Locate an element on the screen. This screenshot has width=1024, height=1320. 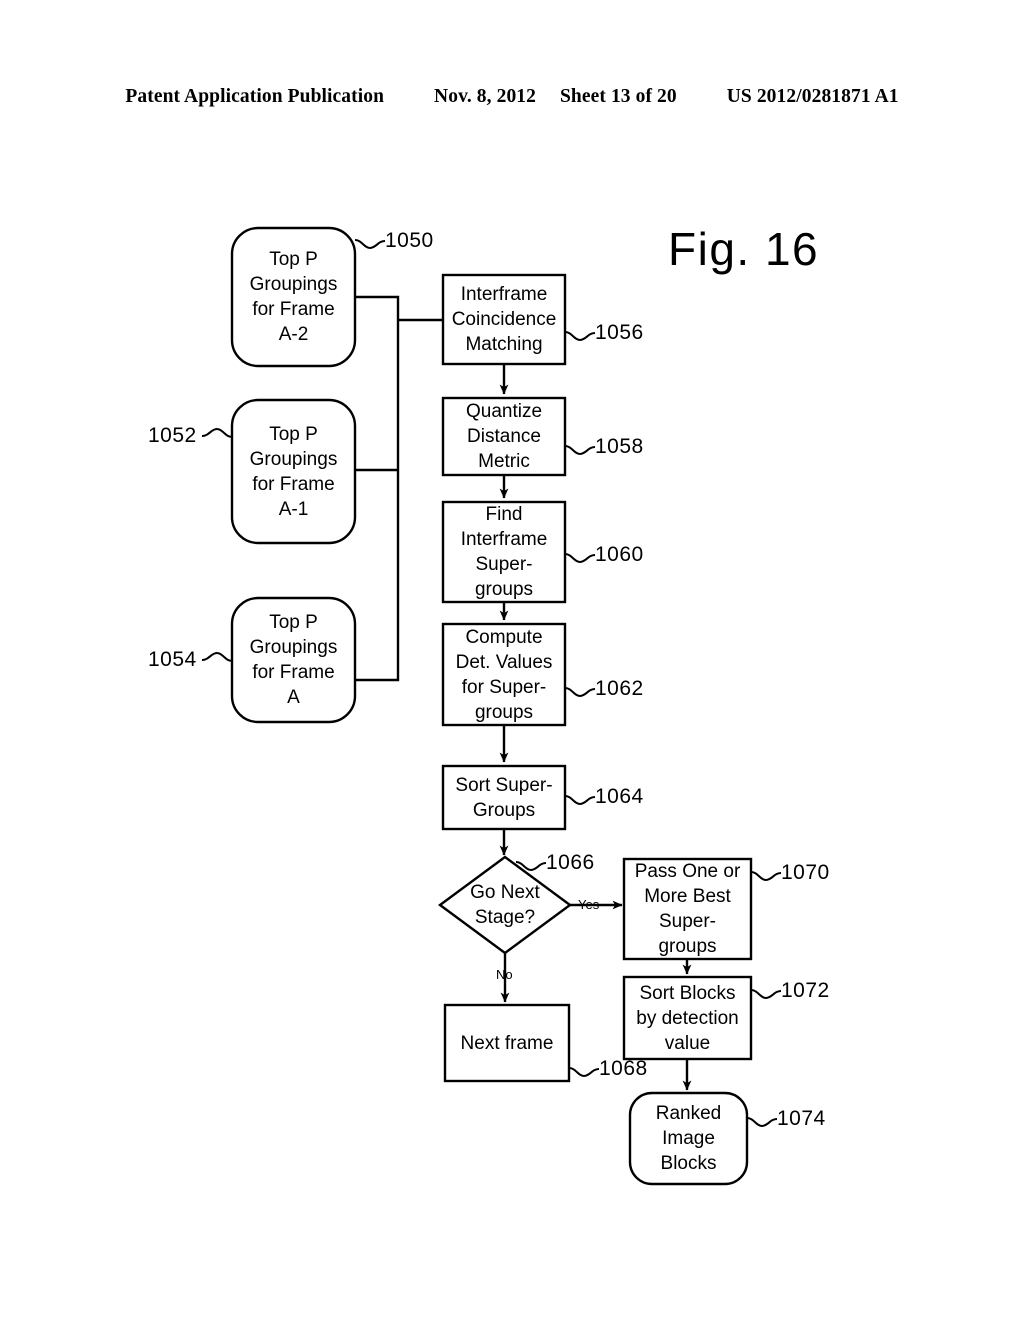
ref-numeral-1058: 1058 is located at coordinates (619, 446).